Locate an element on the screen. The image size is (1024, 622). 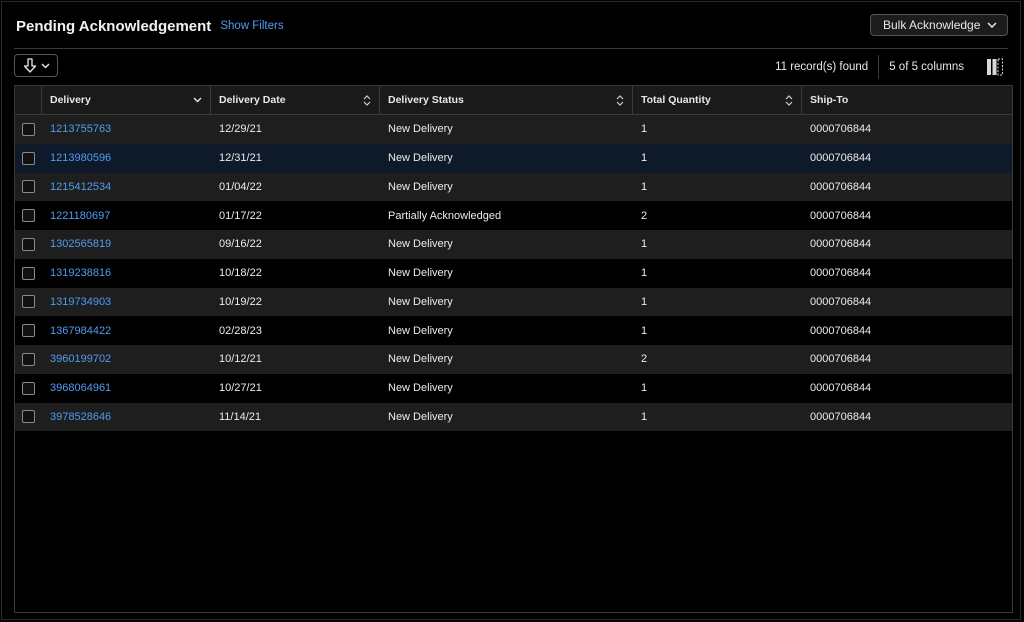
download-icon is located at coordinates (30, 65).